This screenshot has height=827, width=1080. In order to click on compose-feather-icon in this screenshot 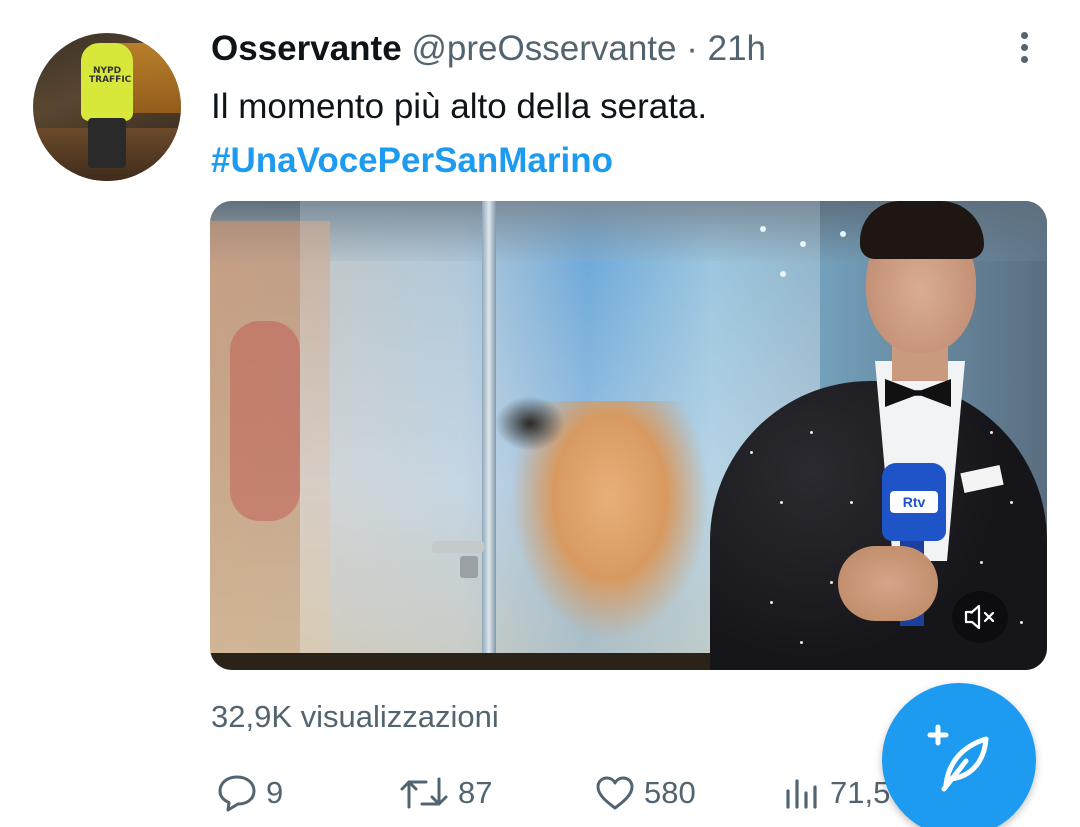, I will do `click(958, 758)`.